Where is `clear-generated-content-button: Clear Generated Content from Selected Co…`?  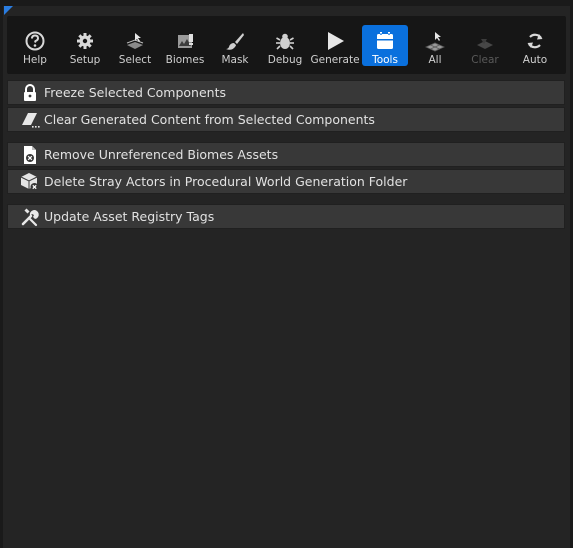 clear-generated-content-button: Clear Generated Content from Selected Co… is located at coordinates (286, 119).